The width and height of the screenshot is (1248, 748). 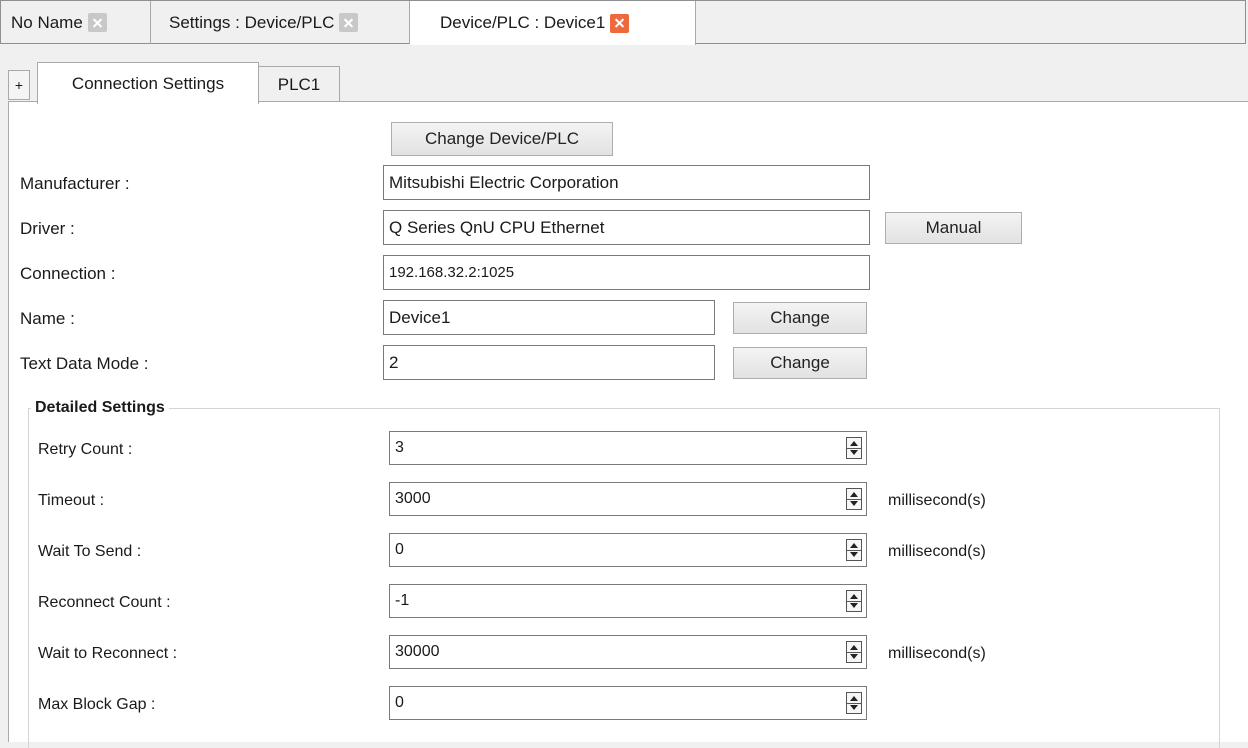 What do you see at coordinates (549, 362) in the screenshot?
I see `text-data-mode-field: 2` at bounding box center [549, 362].